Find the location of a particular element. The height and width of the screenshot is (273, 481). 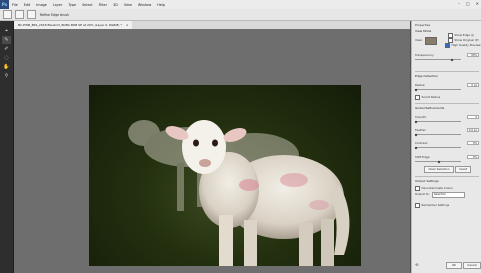

feather-label: Feather: is located at coordinates (421, 130).